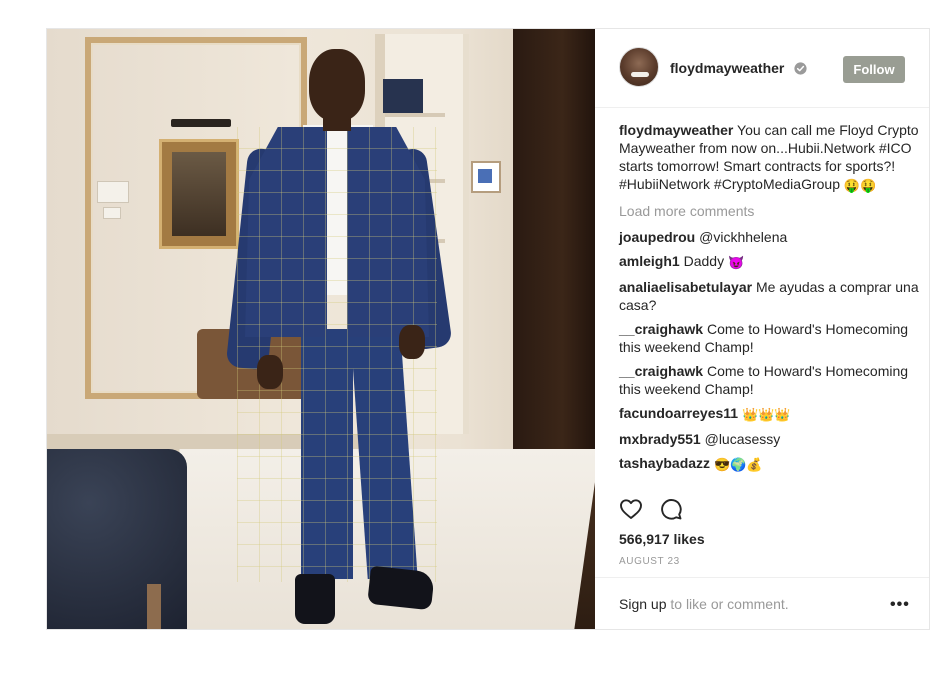  I want to click on comment-text: @vickhhelena, so click(743, 237).